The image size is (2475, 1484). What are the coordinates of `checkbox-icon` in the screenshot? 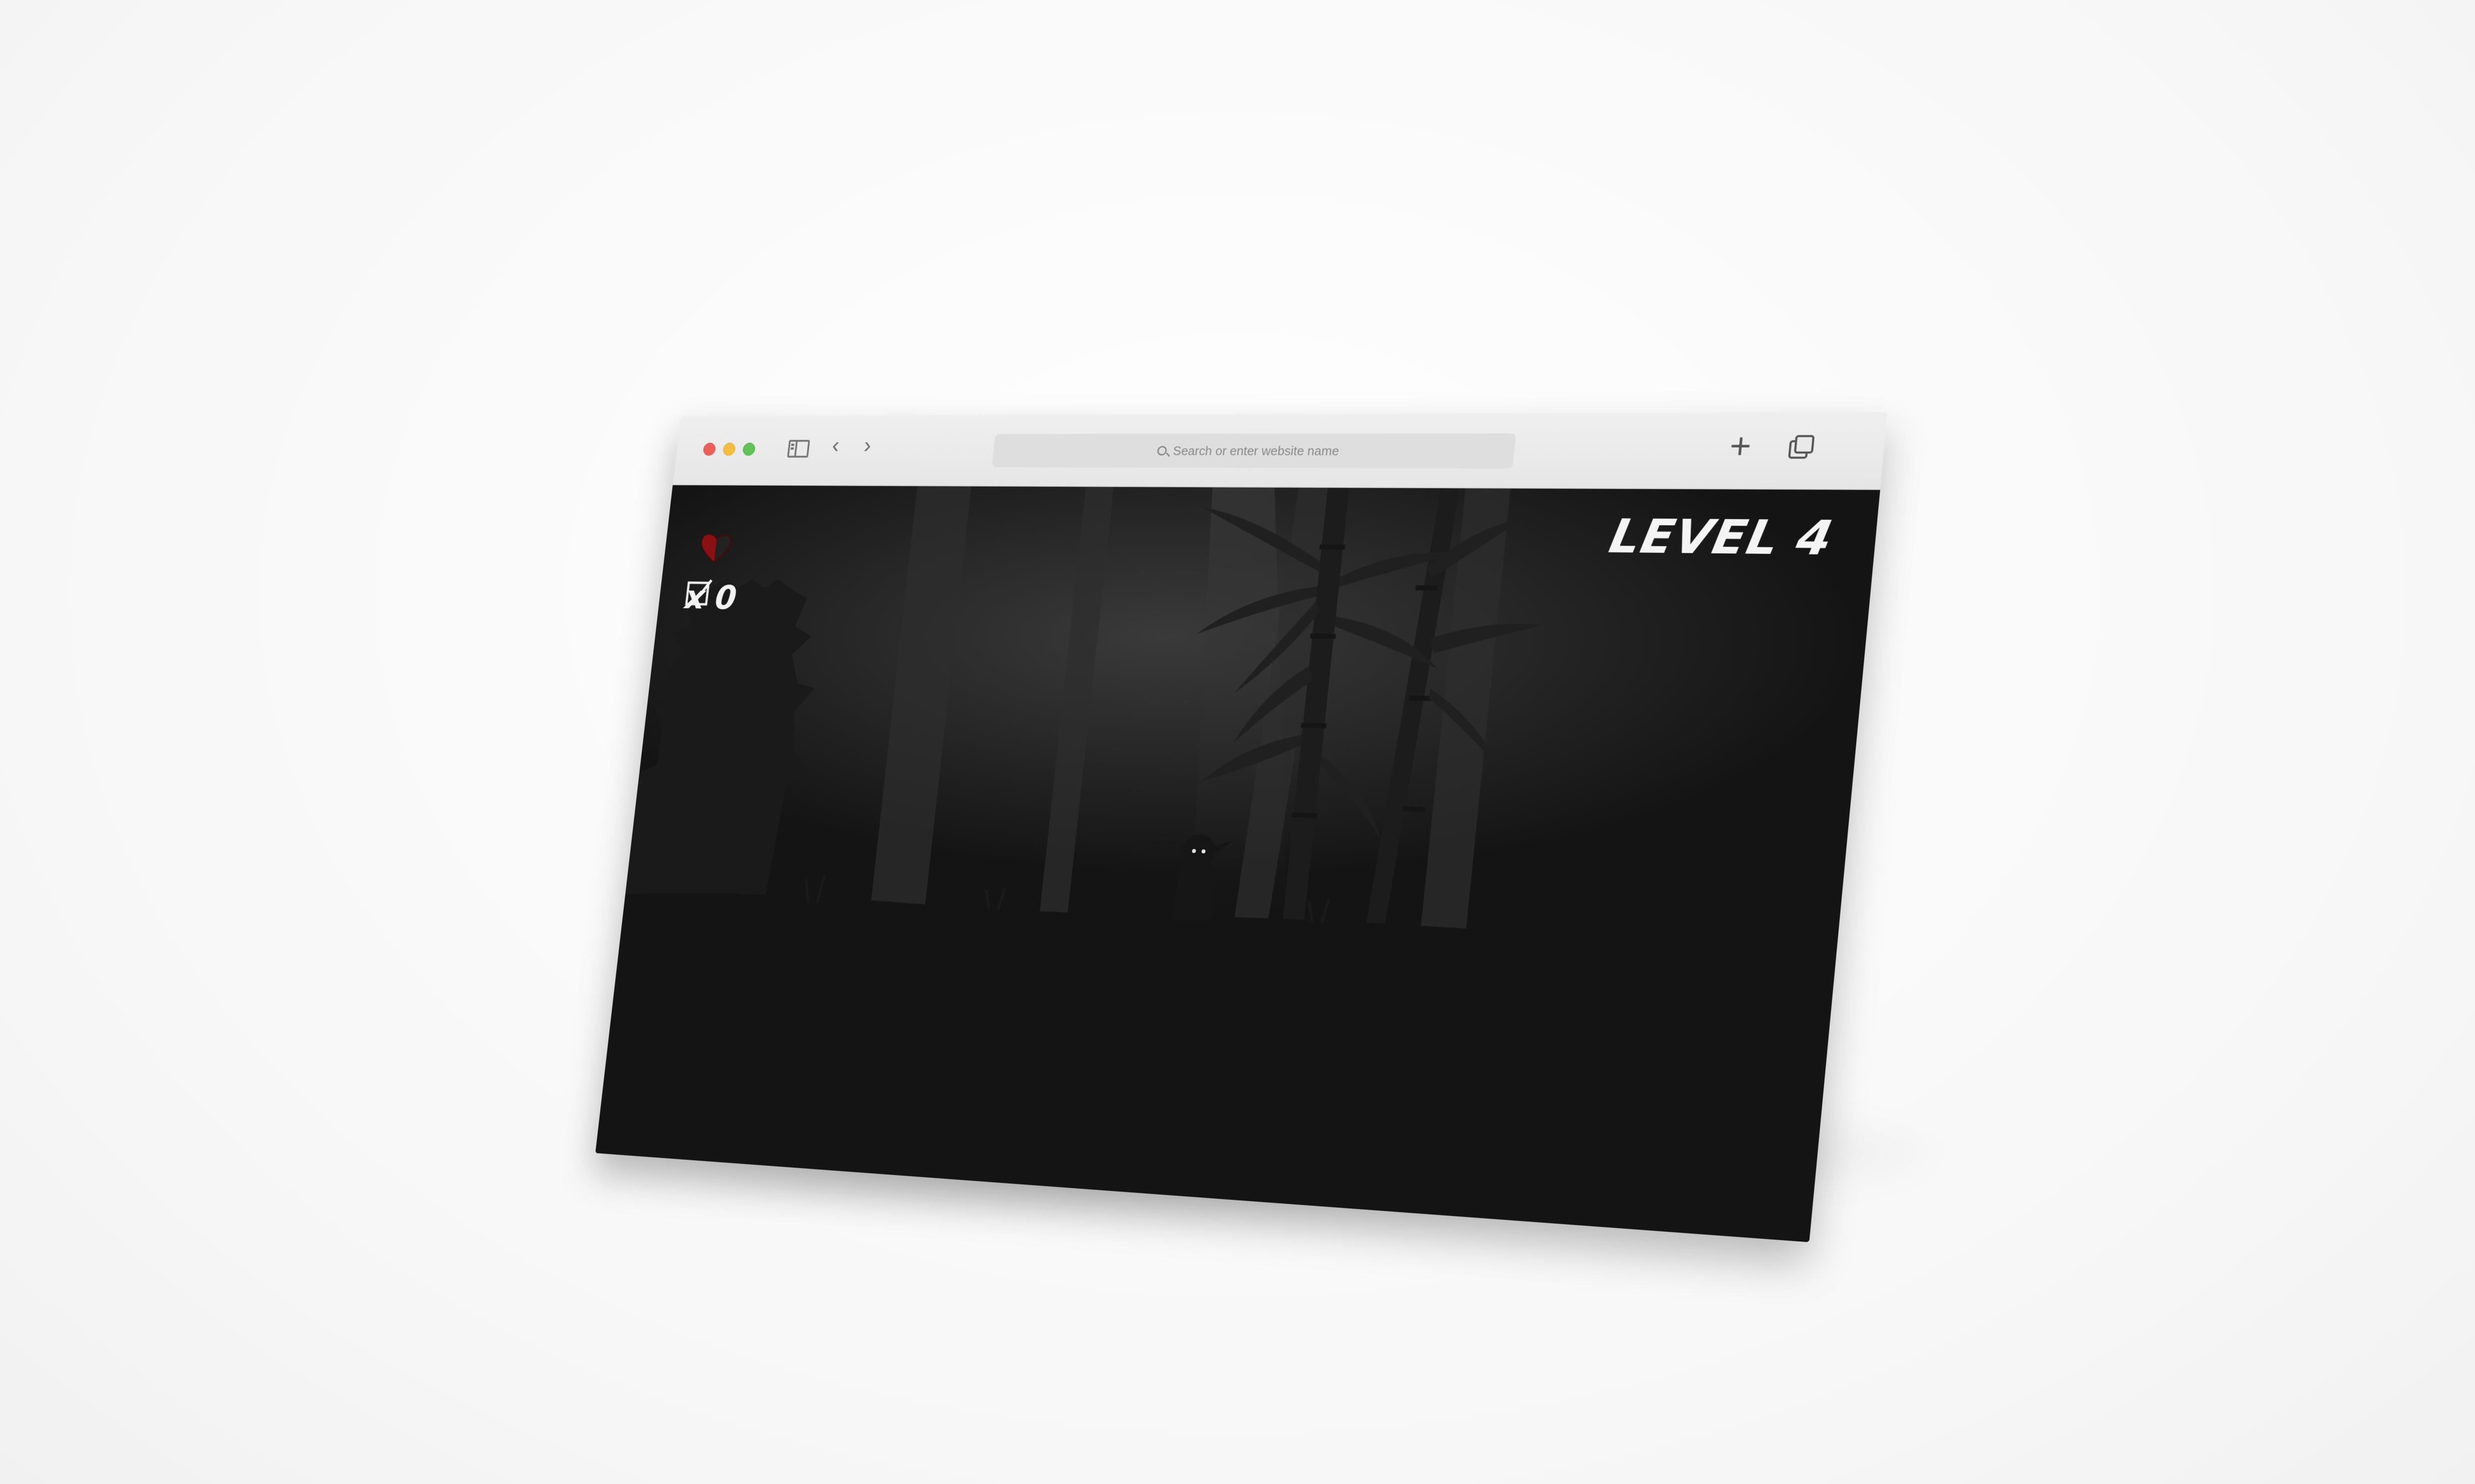 It's located at (699, 592).